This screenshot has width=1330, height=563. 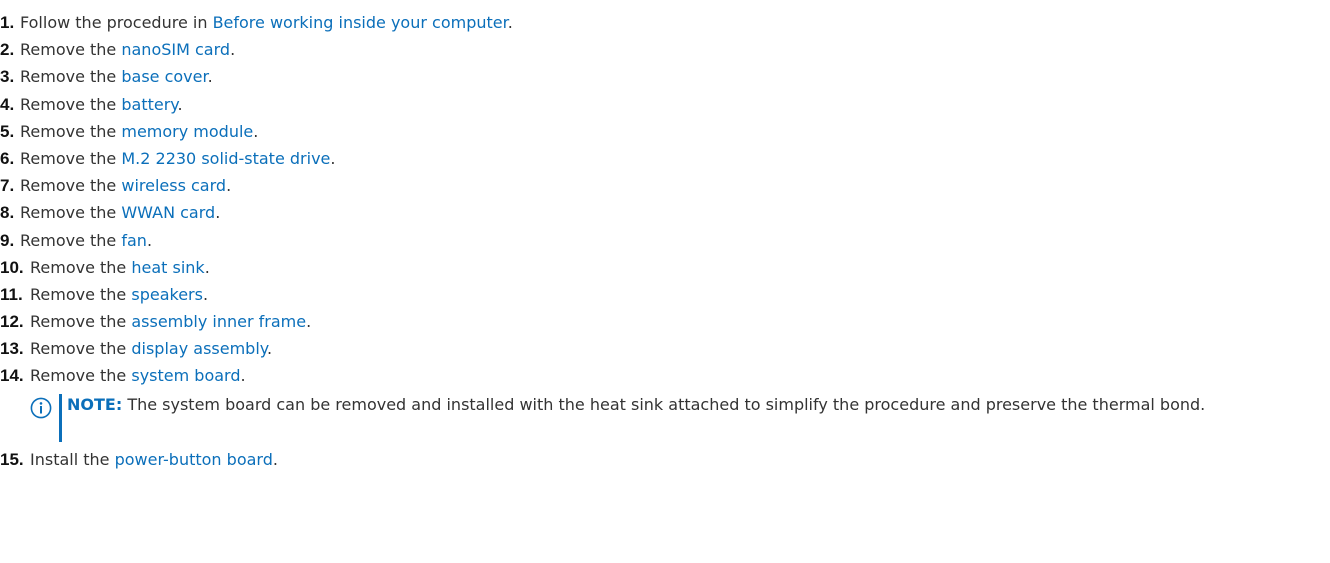 What do you see at coordinates (665, 321) in the screenshot?
I see `step-12: 12. Remove the assembly inner frame.` at bounding box center [665, 321].